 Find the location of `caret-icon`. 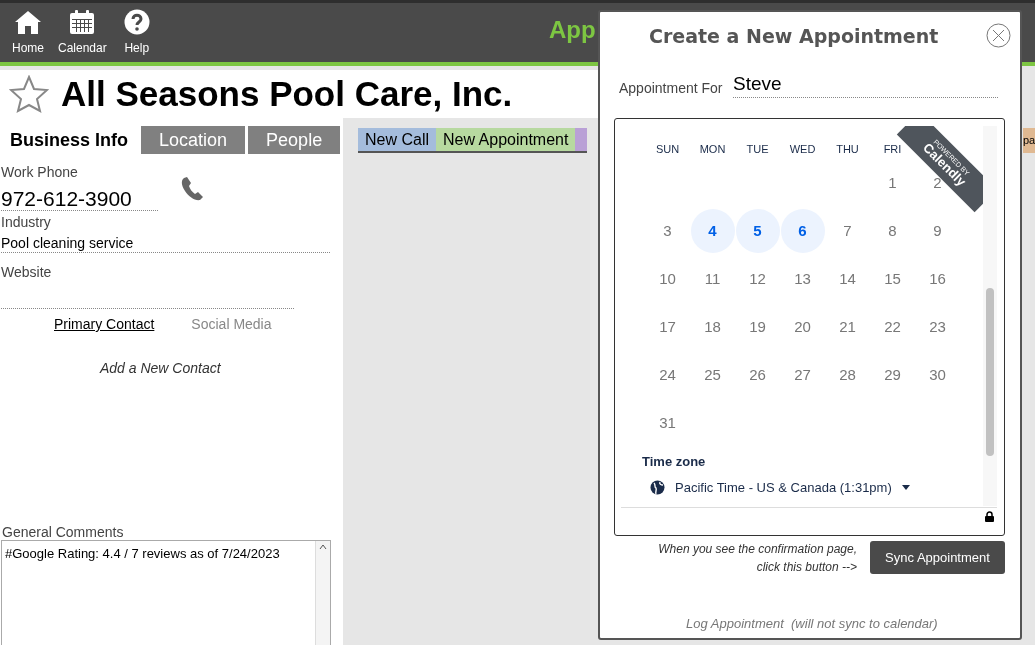

caret-icon is located at coordinates (905, 488).